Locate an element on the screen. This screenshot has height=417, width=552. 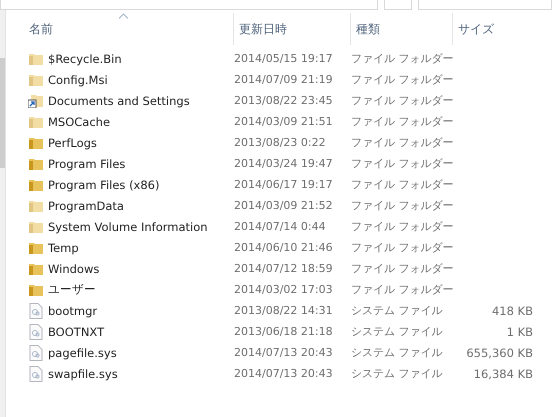
file-name: Program Files (x86) is located at coordinates (141, 185).